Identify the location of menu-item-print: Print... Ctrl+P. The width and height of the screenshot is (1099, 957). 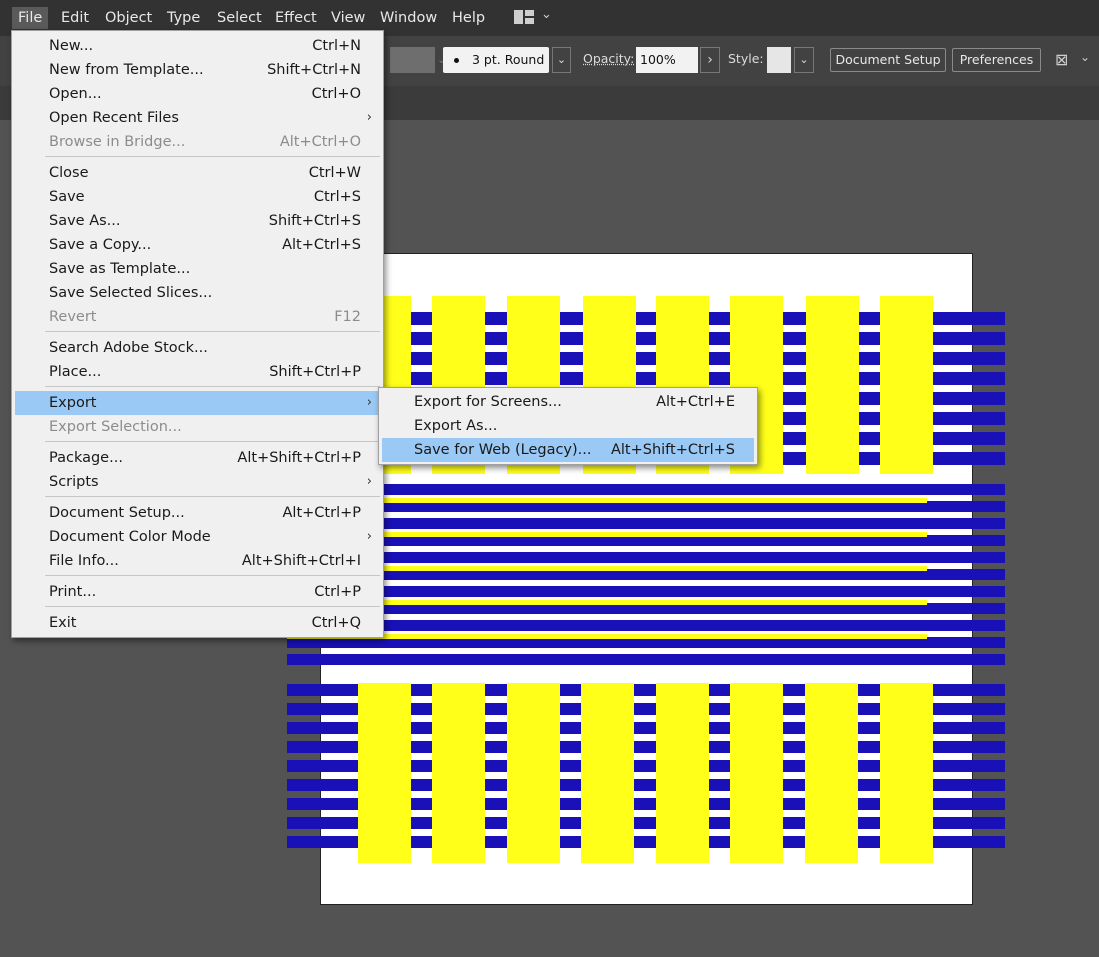
(197, 592).